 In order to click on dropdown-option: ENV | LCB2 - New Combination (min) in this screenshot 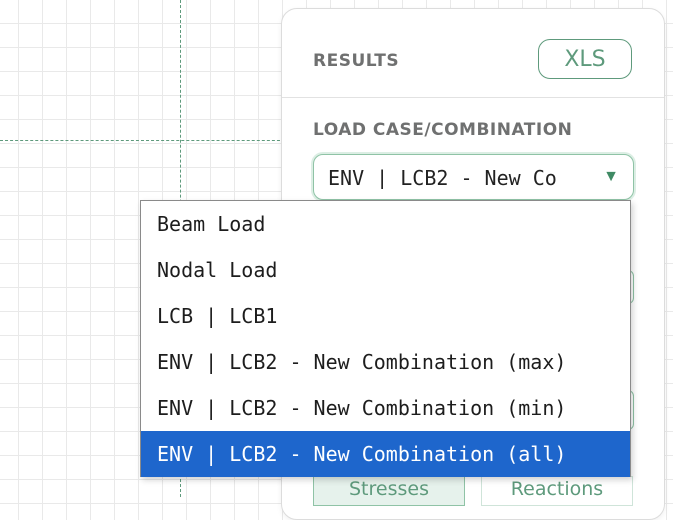, I will do `click(385, 408)`.